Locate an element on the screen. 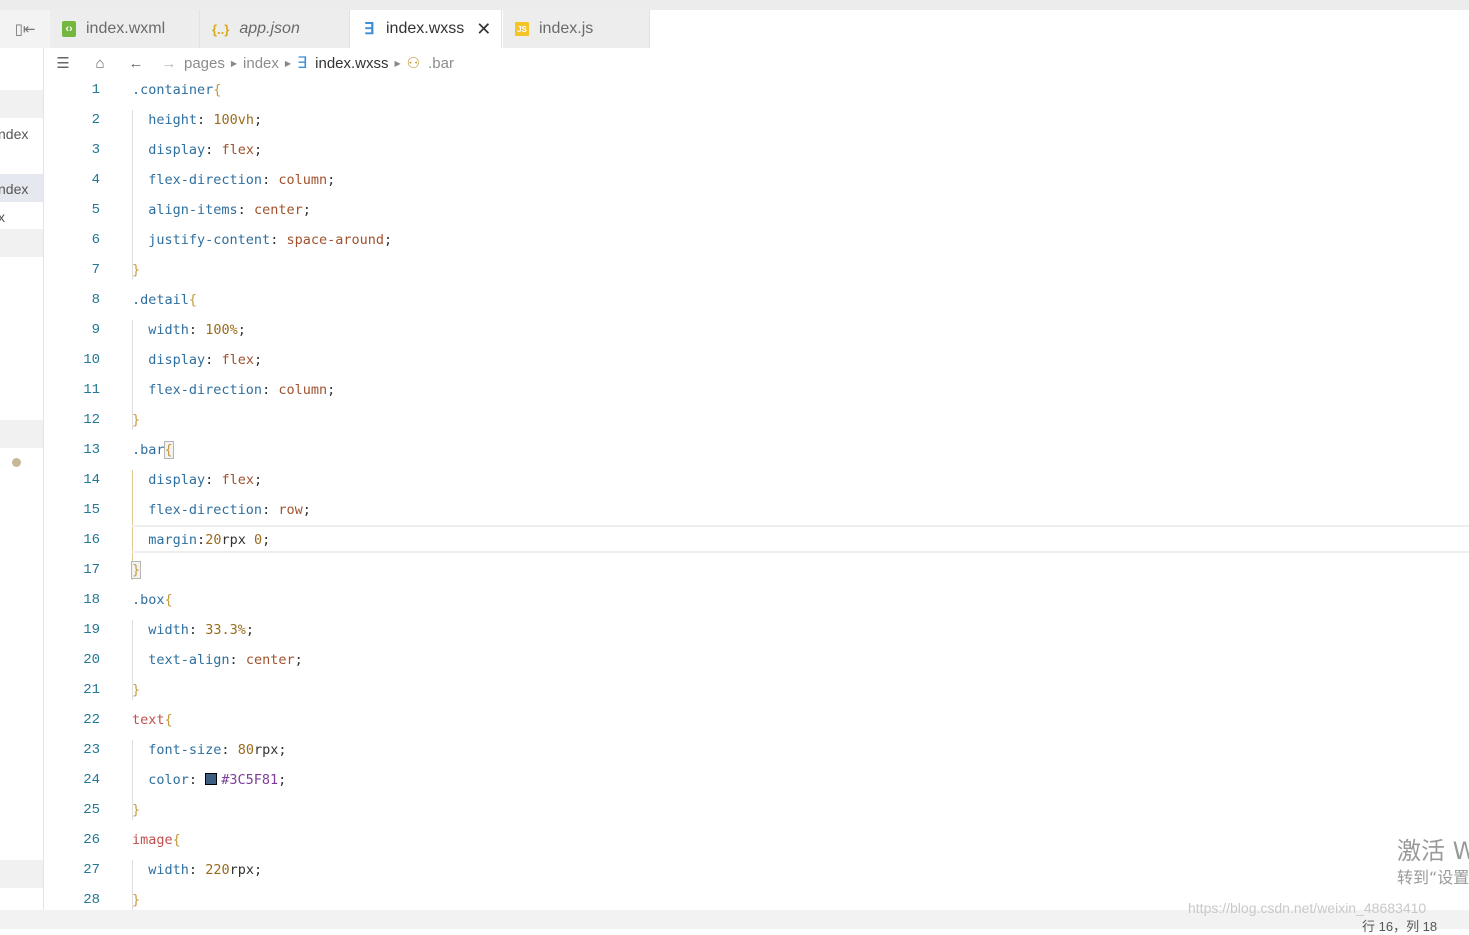 This screenshot has height=935, width=1469. code-line: 16 margin:20rpx 0; is located at coordinates (756, 541).